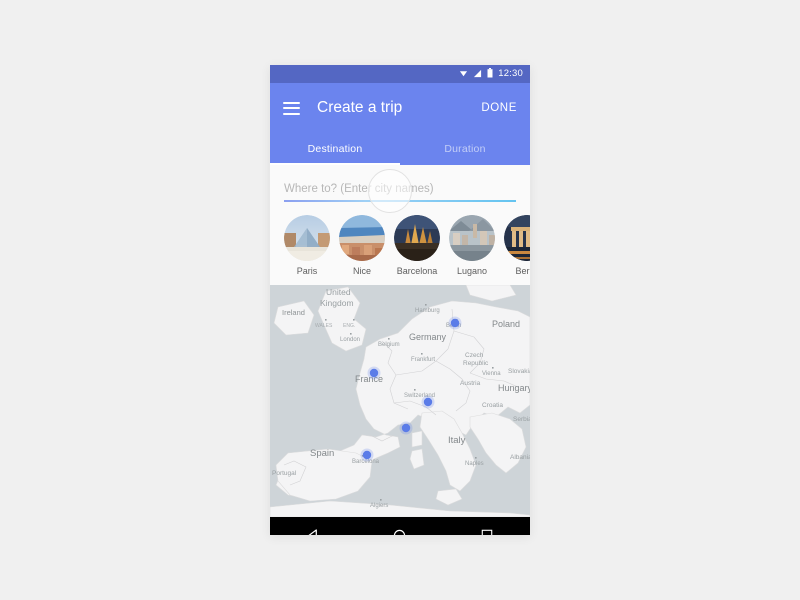  I want to click on map-pin-berlin, so click(455, 322).